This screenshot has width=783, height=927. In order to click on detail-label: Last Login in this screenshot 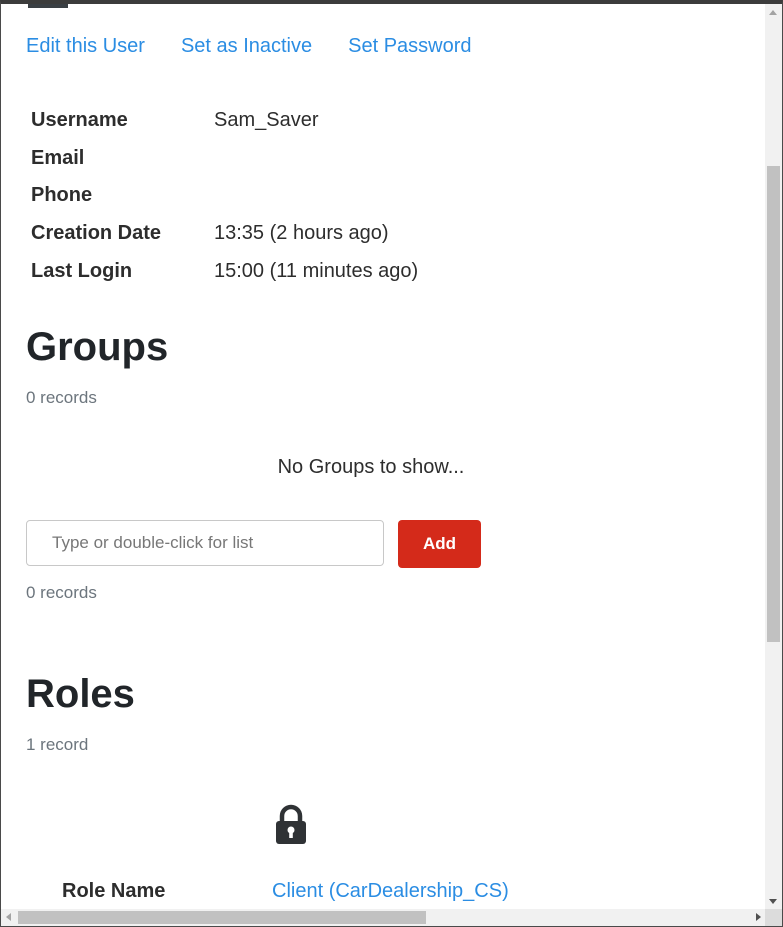, I will do `click(82, 270)`.